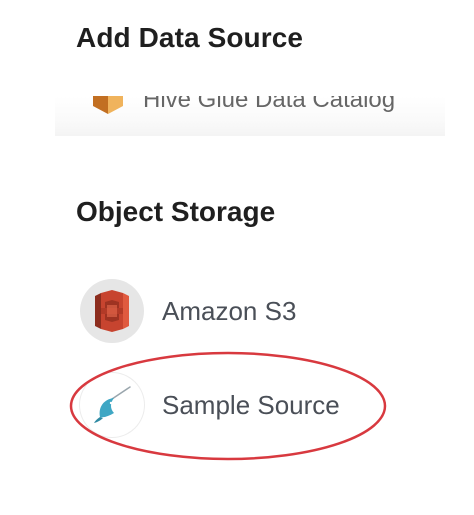 The height and width of the screenshot is (515, 474). What do you see at coordinates (229, 310) in the screenshot?
I see `source-item-label: Amazon S3` at bounding box center [229, 310].